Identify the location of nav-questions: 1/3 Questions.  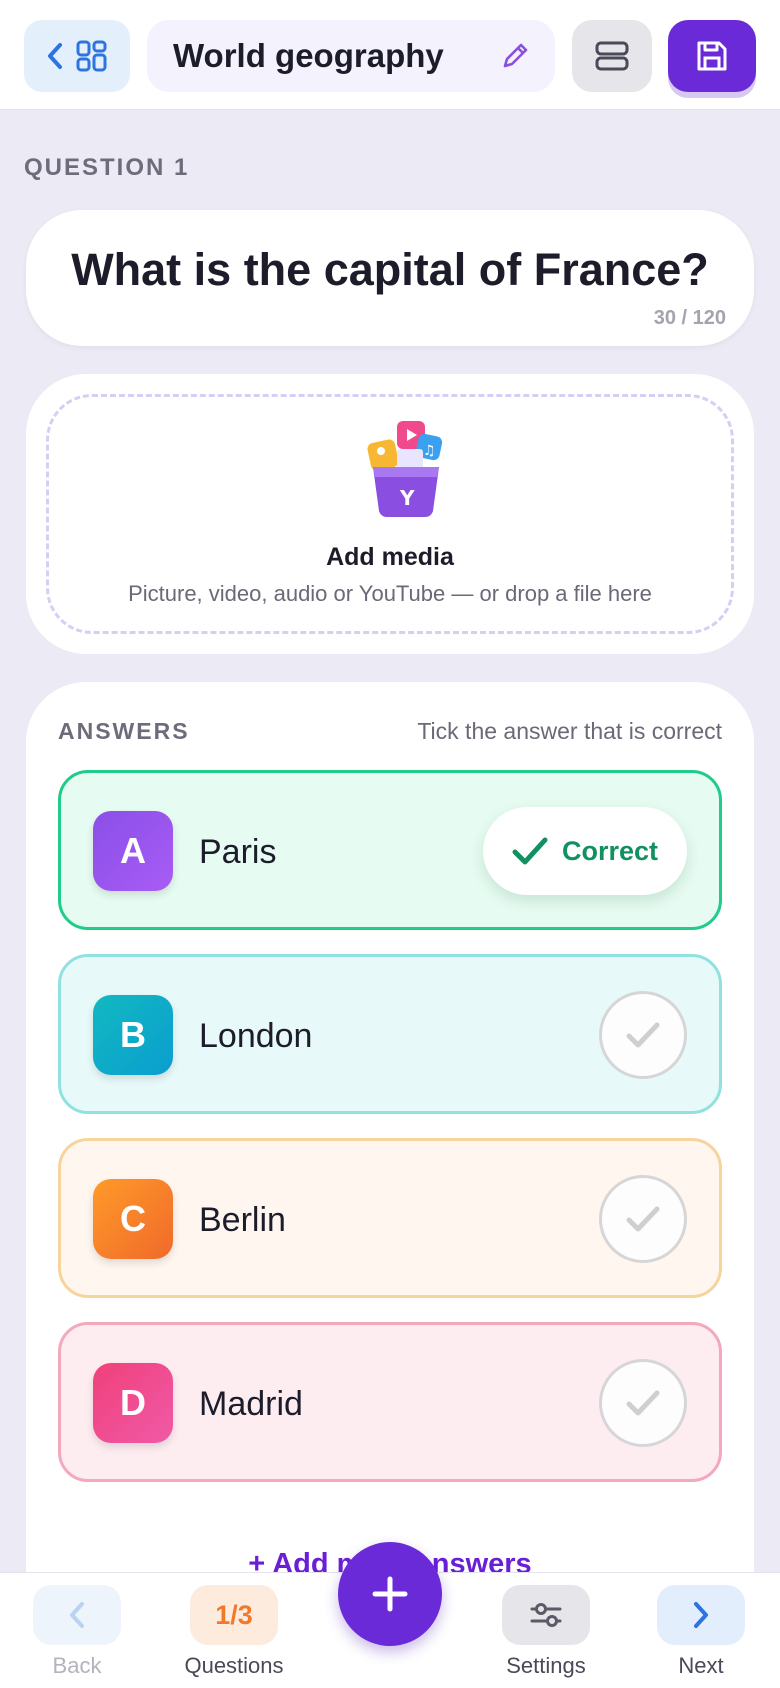
(234, 1632).